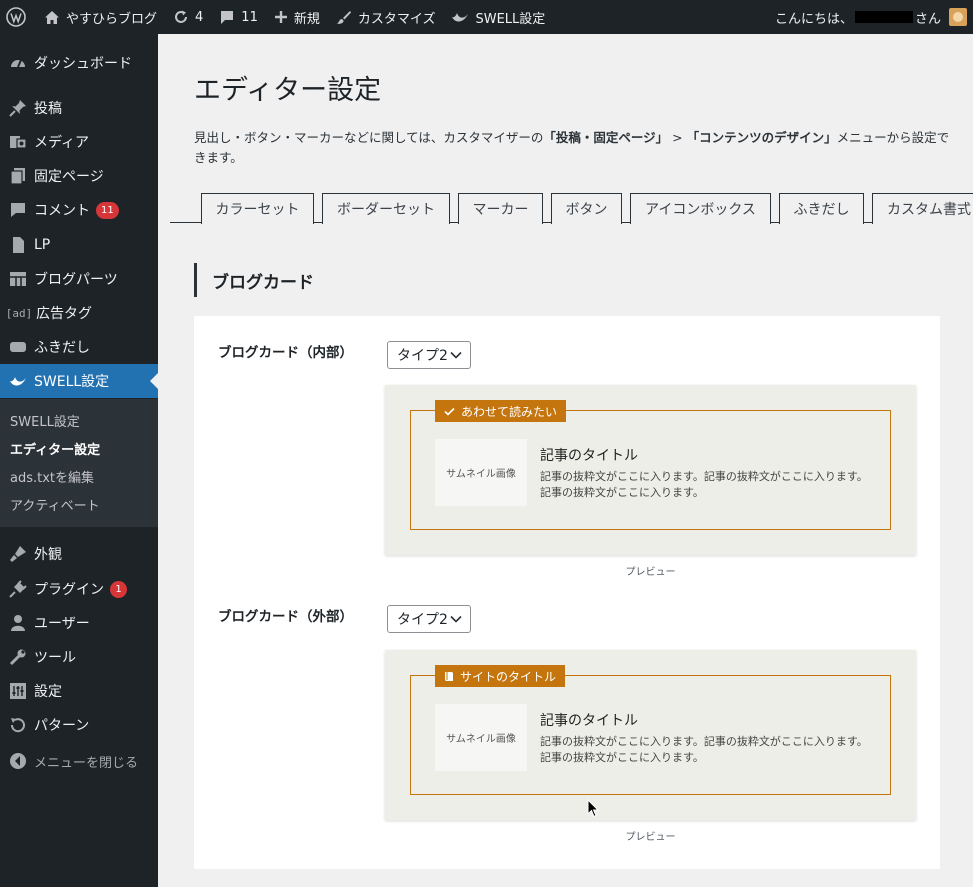 This screenshot has height=887, width=973. What do you see at coordinates (586, 208) in the screenshot?
I see `tab-button: ボタン` at bounding box center [586, 208].